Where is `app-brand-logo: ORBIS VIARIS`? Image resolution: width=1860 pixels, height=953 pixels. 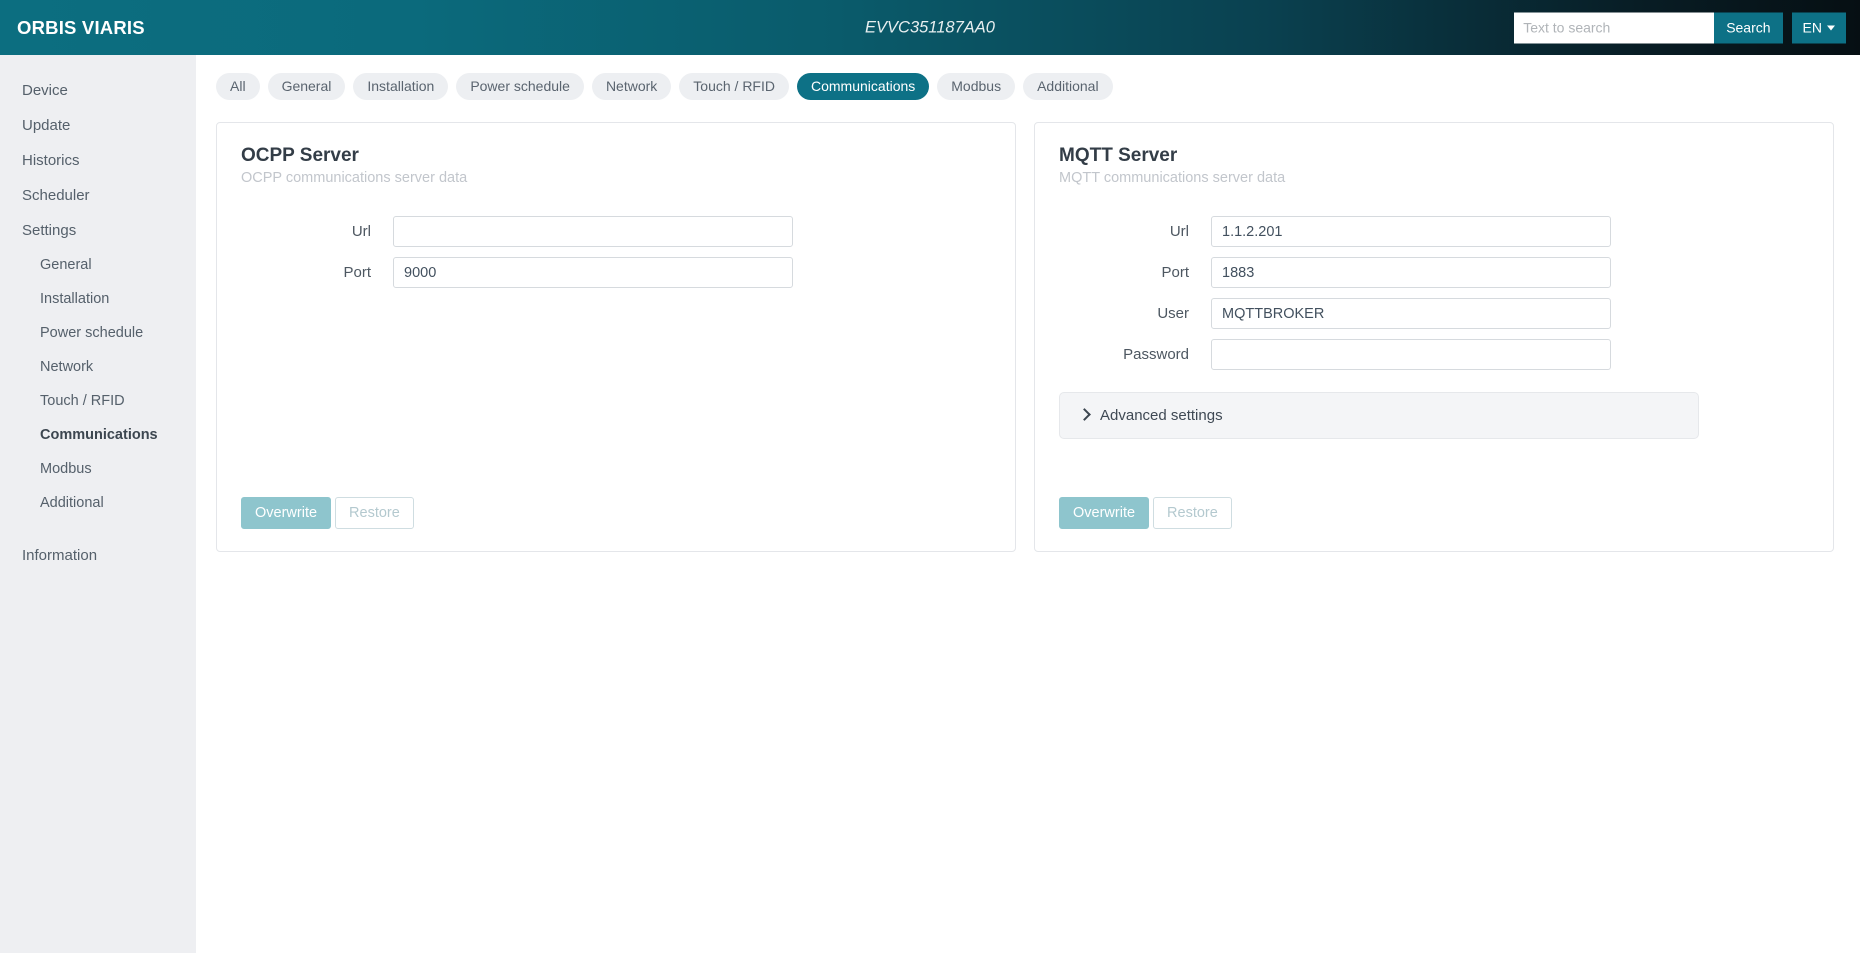 app-brand-logo: ORBIS VIARIS is located at coordinates (81, 27).